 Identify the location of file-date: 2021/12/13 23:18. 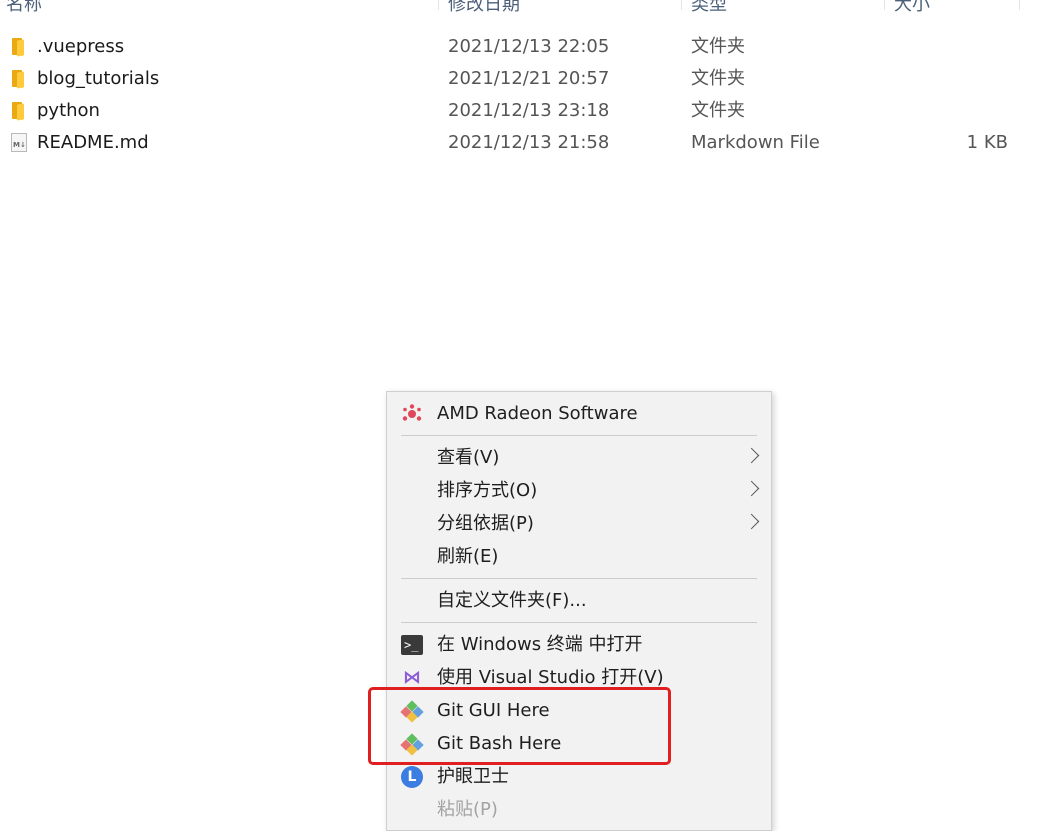
(529, 110).